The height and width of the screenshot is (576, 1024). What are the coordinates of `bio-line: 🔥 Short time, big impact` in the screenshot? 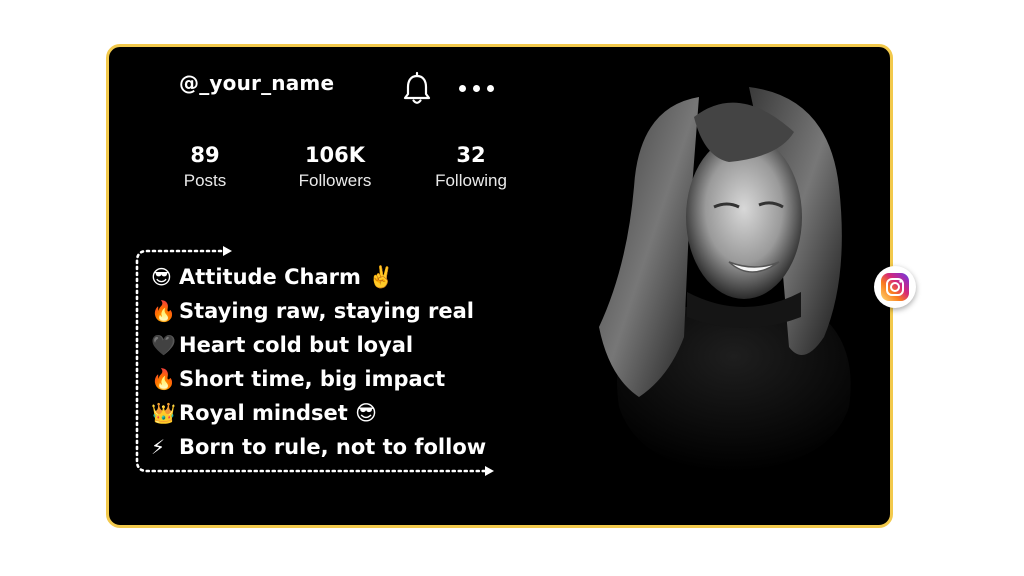 It's located at (318, 379).